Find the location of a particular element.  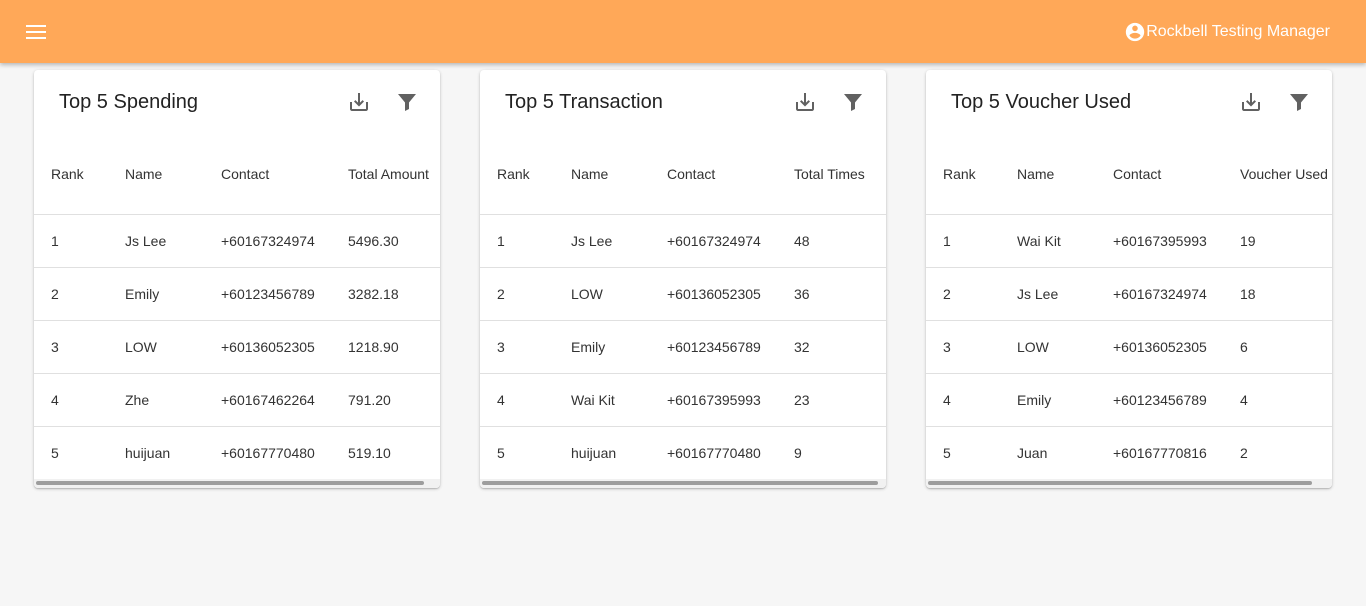

table-row: 5 Juan +60167770816 2 is located at coordinates (1129, 452).